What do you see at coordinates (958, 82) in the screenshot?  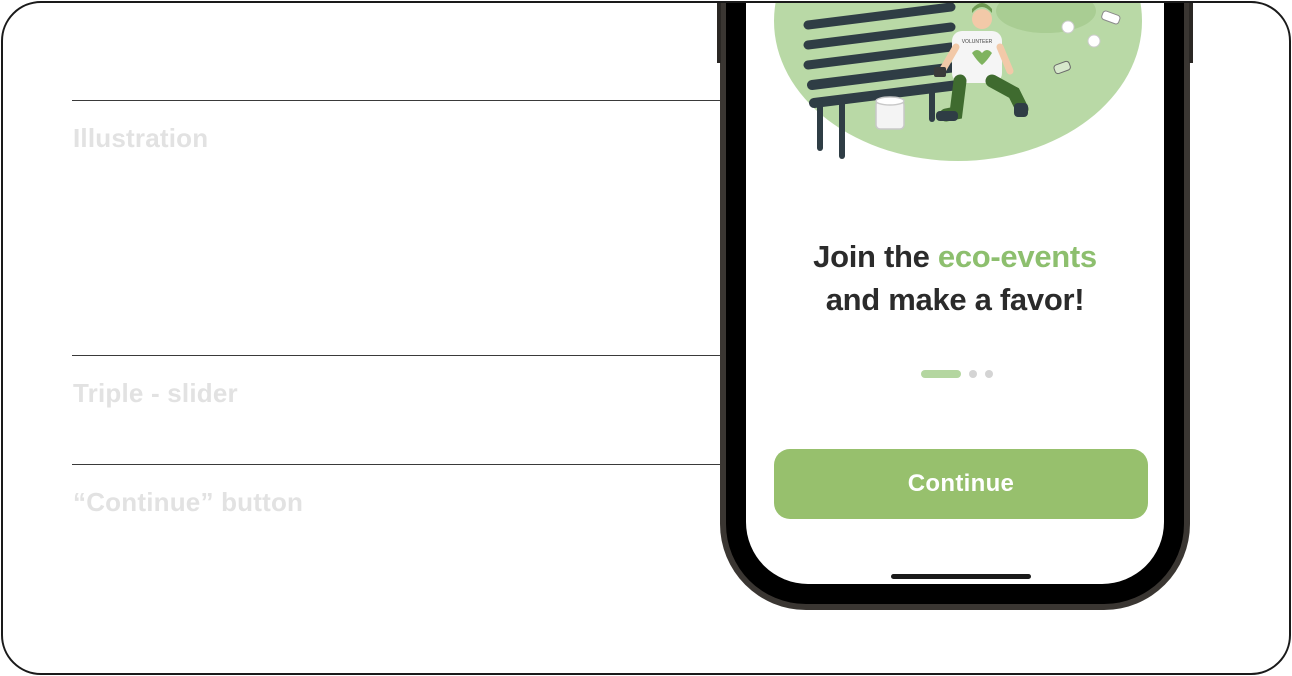 I see `eco-volunteer-illustration: VOLUNTEER` at bounding box center [958, 82].